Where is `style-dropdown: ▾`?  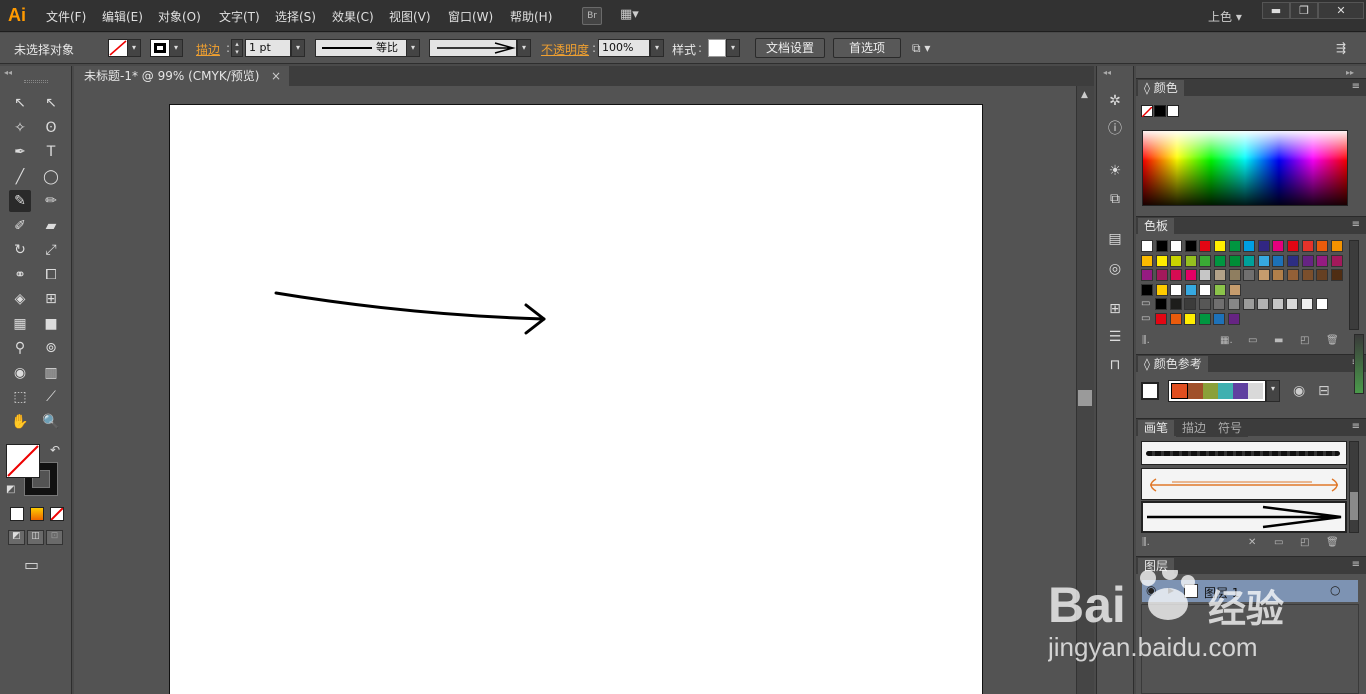 style-dropdown: ▾ is located at coordinates (733, 48).